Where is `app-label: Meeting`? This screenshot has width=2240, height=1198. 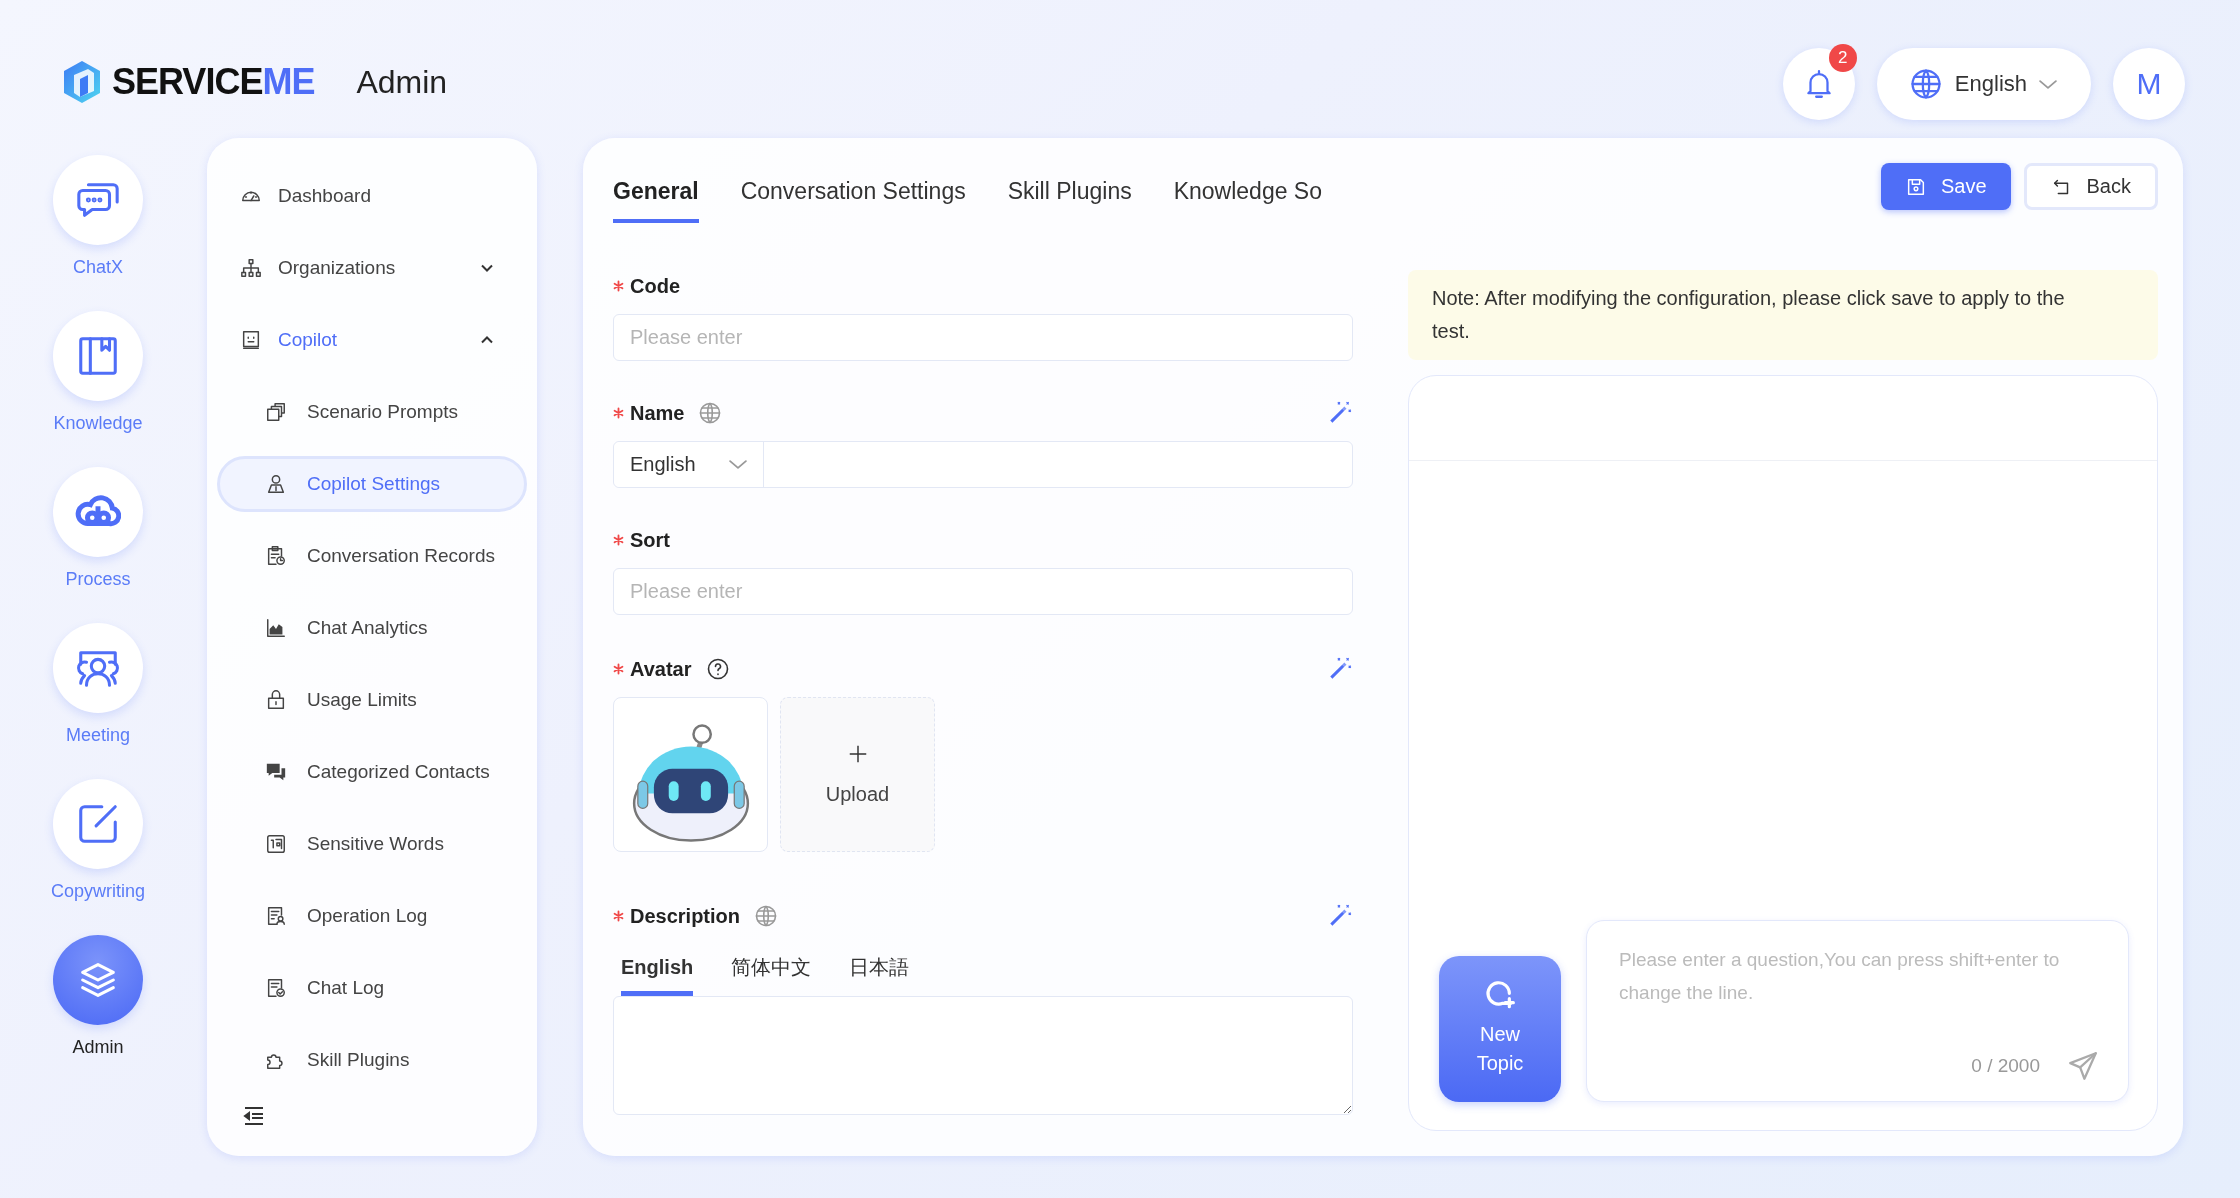 app-label: Meeting is located at coordinates (97, 735).